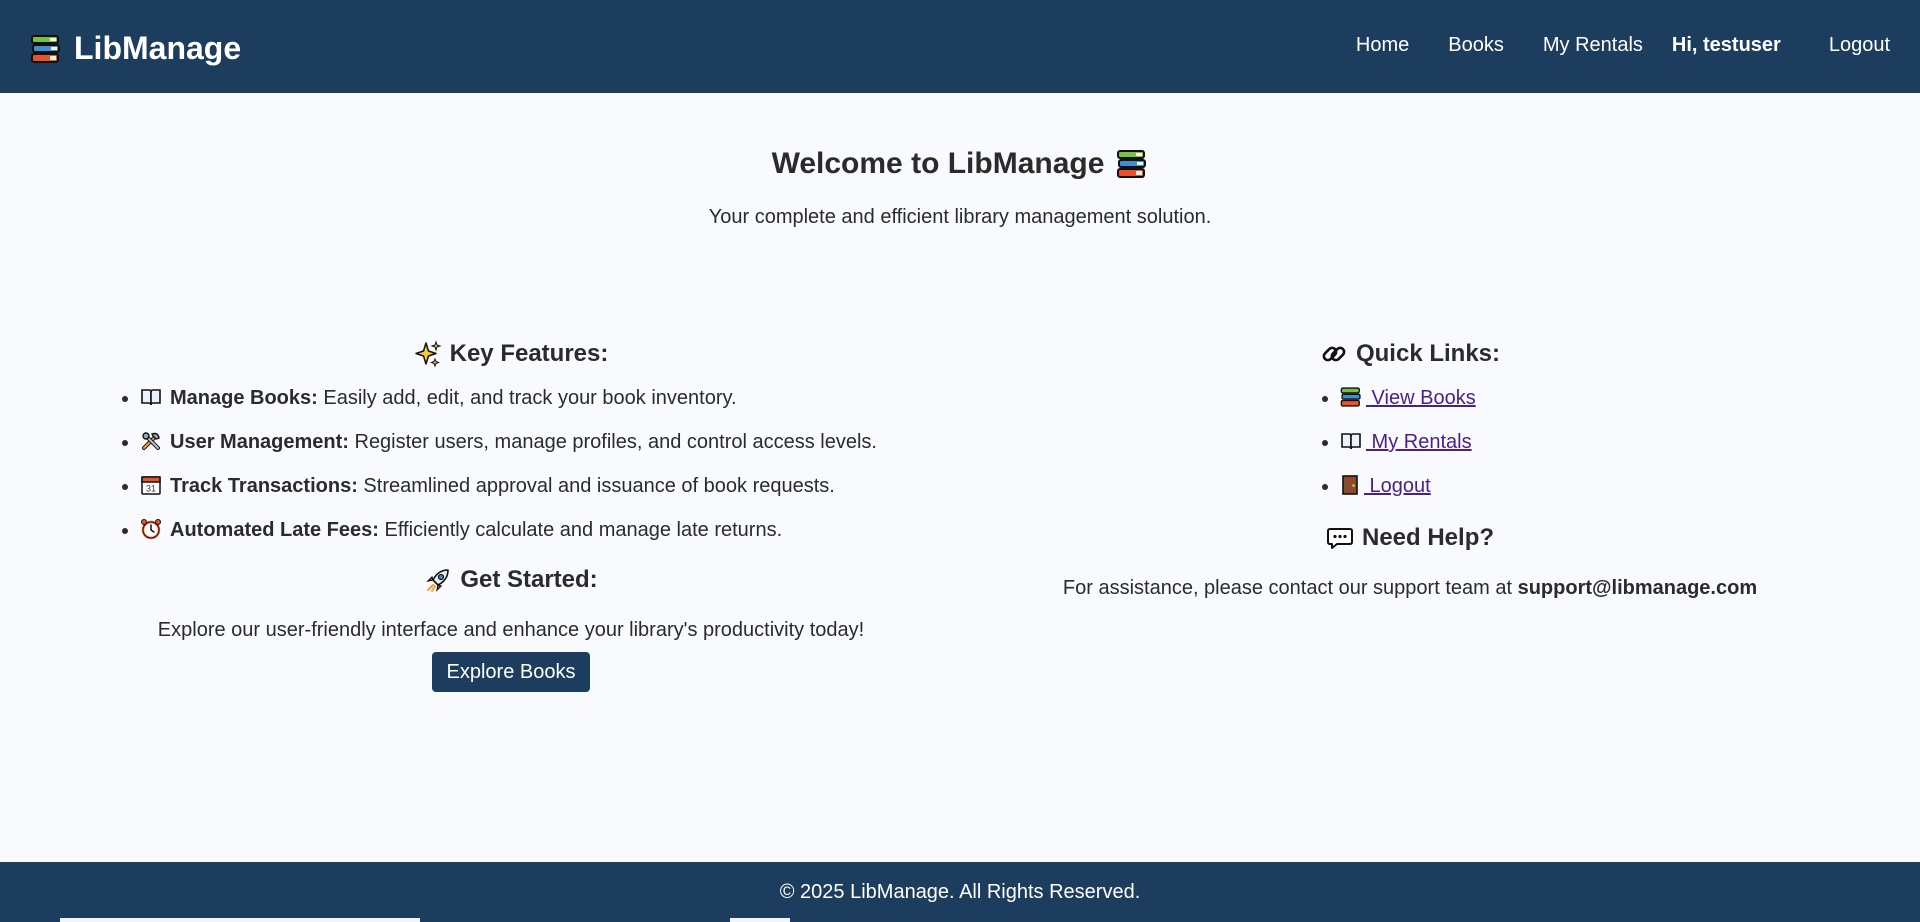  I want to click on page-title: Welcome to LibManage, so click(960, 164).